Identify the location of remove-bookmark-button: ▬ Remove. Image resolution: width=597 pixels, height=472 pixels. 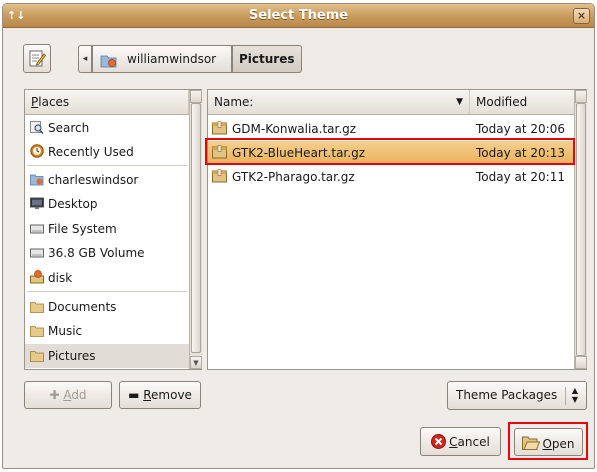
(160, 395).